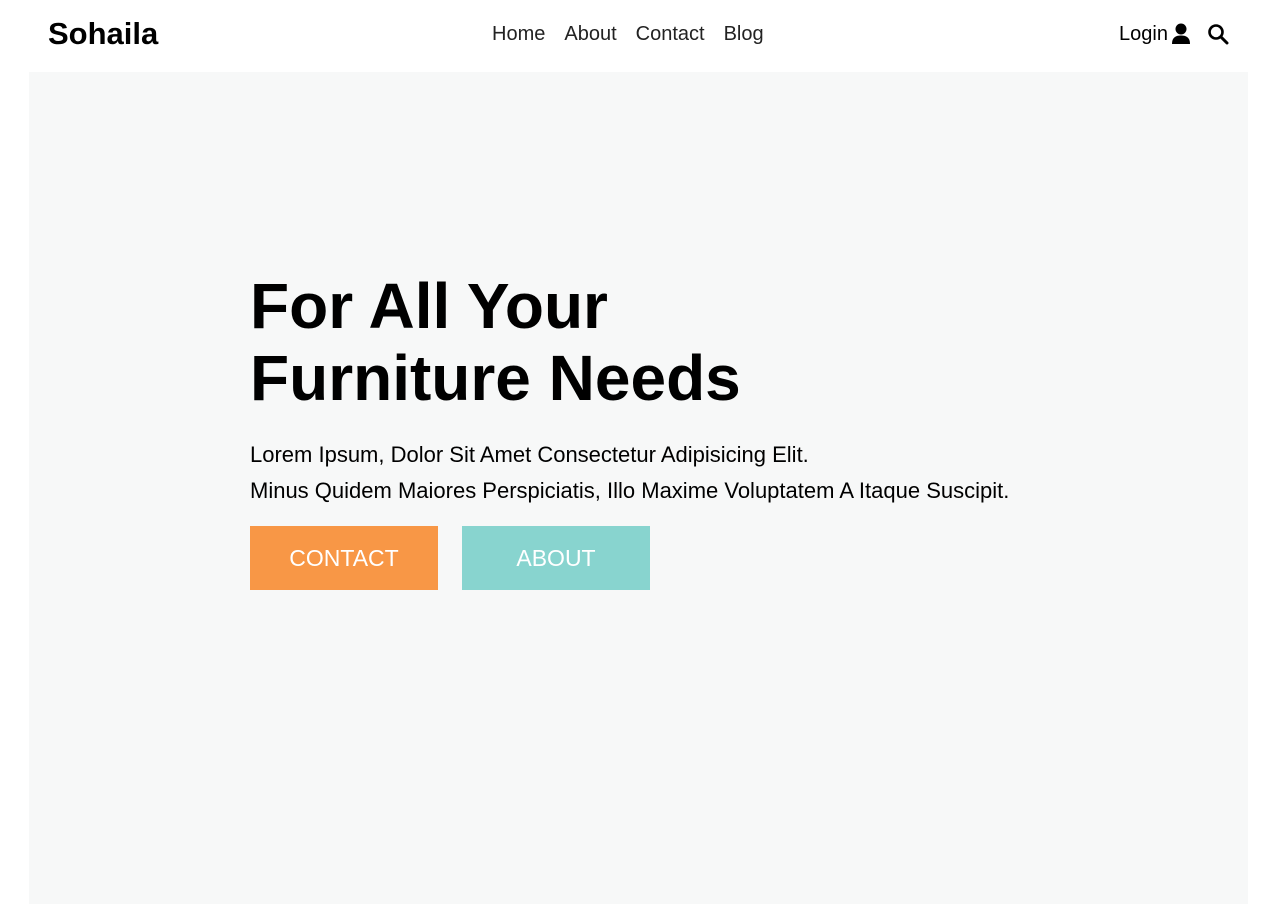 This screenshot has height=904, width=1276. I want to click on nav-item-contact: Contact, so click(670, 34).